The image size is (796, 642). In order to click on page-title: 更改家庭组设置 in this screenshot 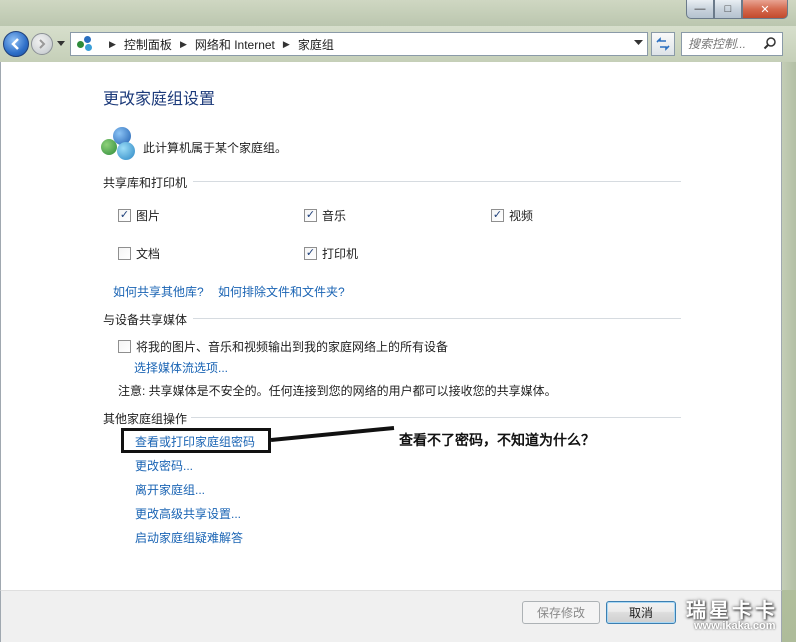, I will do `click(159, 99)`.